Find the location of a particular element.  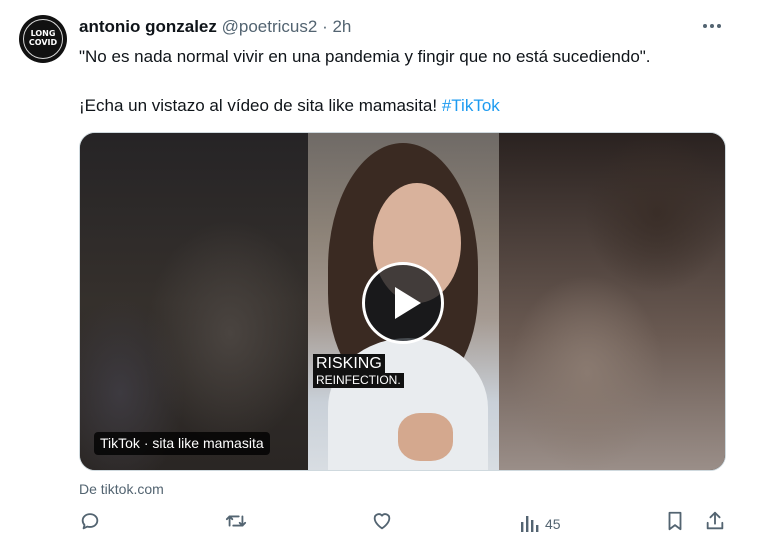

retweet-button is located at coordinates (236, 524).